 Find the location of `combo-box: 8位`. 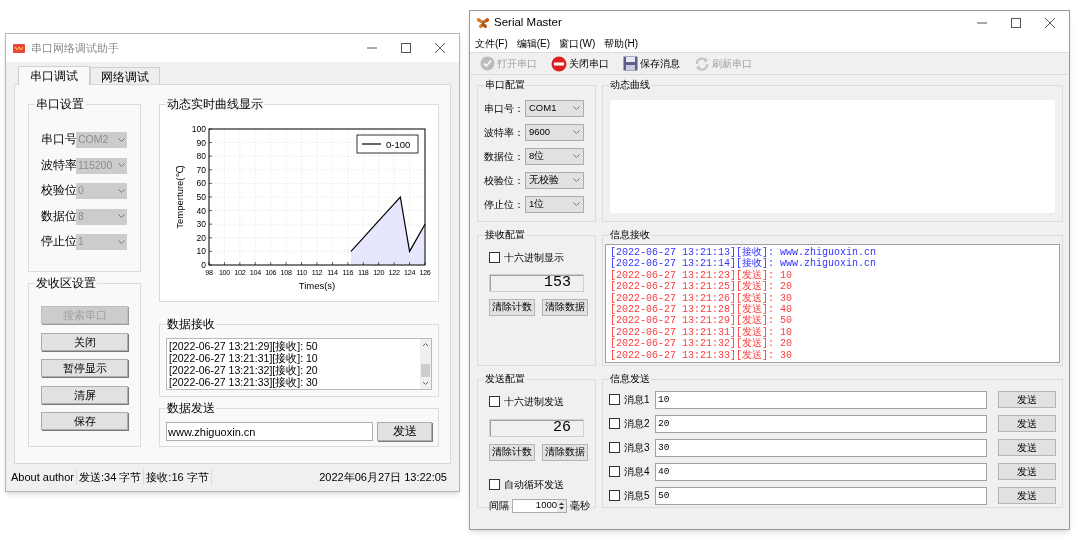

combo-box: 8位 is located at coordinates (554, 156).